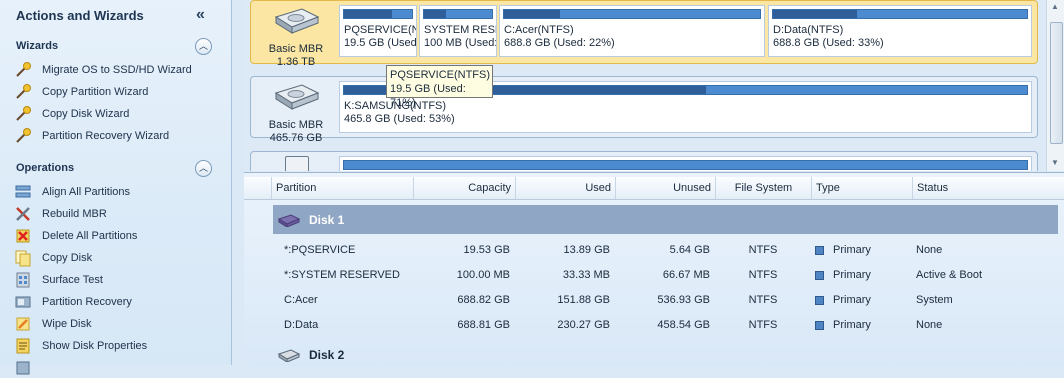 Image resolution: width=1064 pixels, height=378 pixels. I want to click on disk-1-group-row: Disk 1, so click(665, 219).